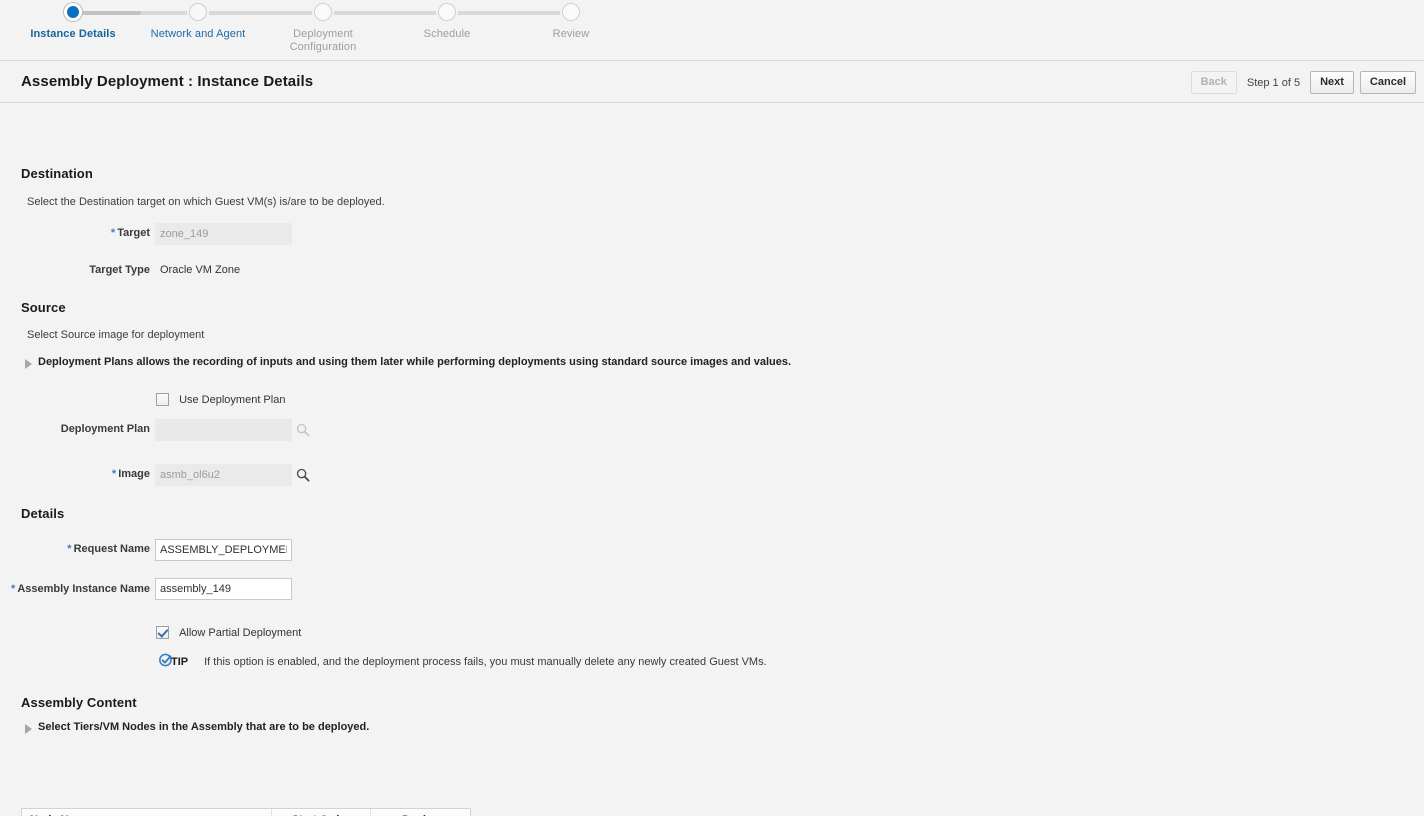 The height and width of the screenshot is (816, 1424). I want to click on column-header-node-name: Node Name, so click(147, 812).